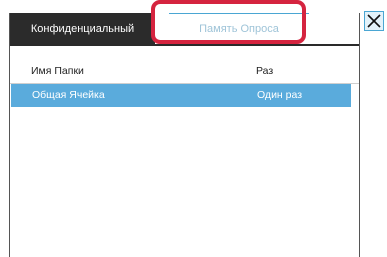 The image size is (387, 257). I want to click on close-button, so click(374, 21).